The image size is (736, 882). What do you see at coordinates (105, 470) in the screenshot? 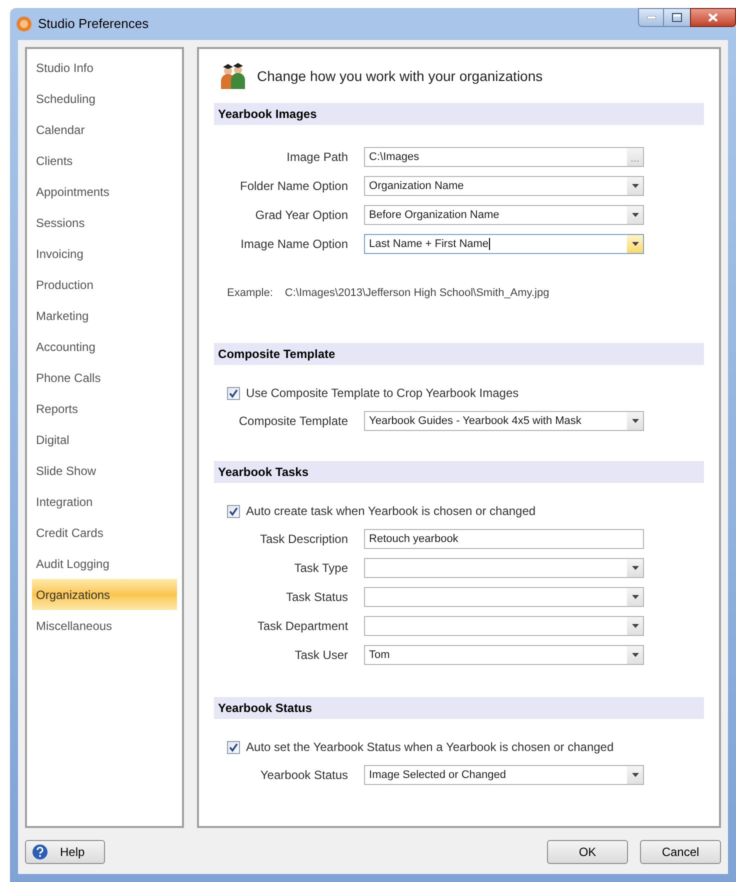
I see `sidebar-item: Slide Show` at bounding box center [105, 470].